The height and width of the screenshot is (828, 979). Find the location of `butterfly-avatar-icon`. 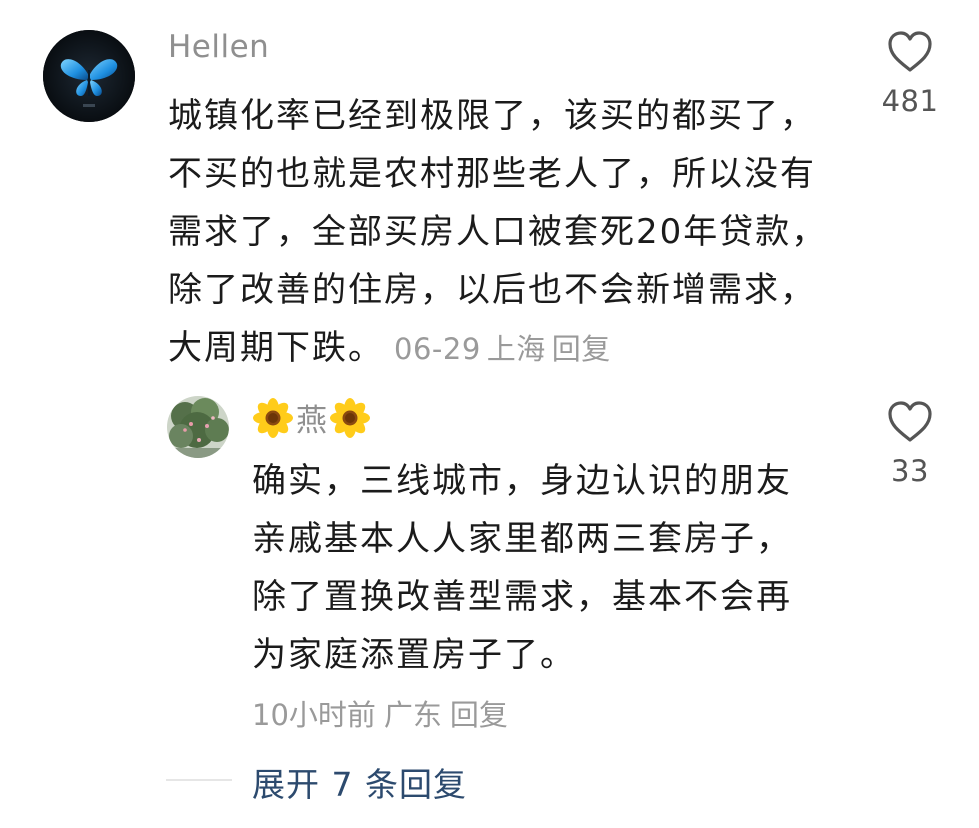

butterfly-avatar-icon is located at coordinates (89, 76).